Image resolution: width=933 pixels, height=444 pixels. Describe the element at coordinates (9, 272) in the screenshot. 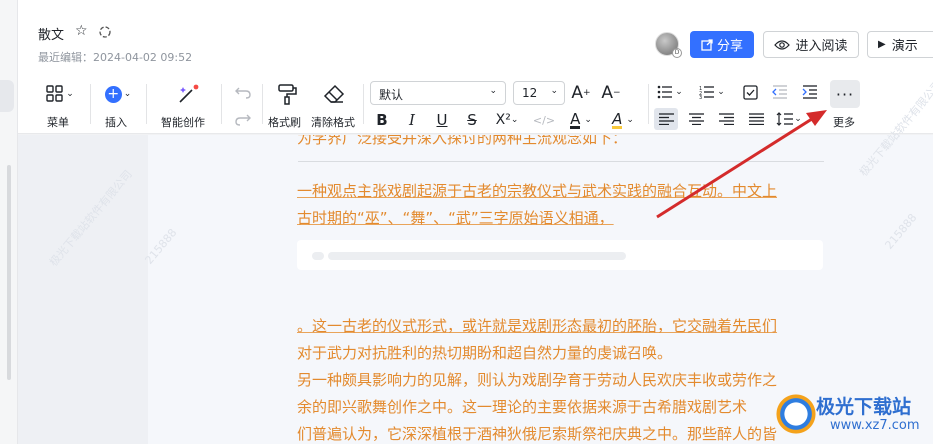

I see `sidebar-scrollbar` at that location.